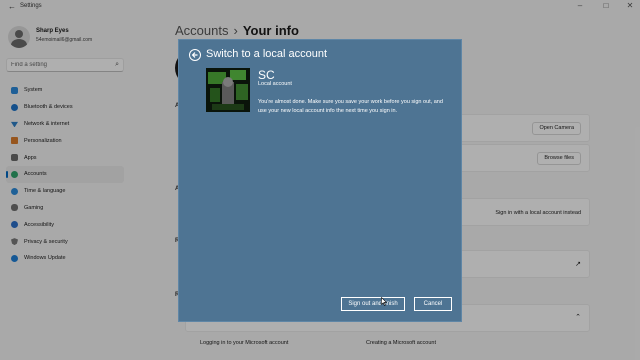 This screenshot has width=640, height=360. What do you see at coordinates (266, 75) in the screenshot?
I see `account-name: SC` at bounding box center [266, 75].